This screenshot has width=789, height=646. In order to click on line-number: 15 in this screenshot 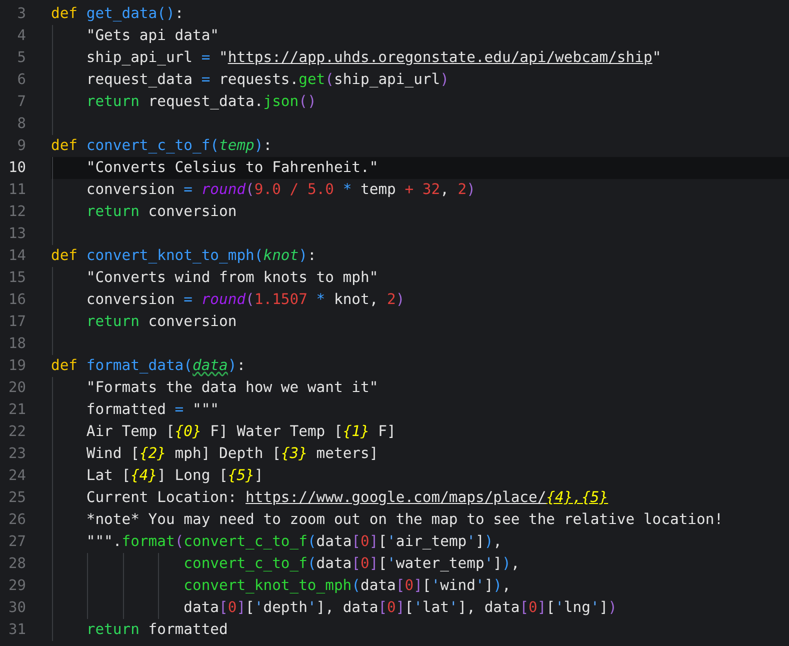, I will do `click(17, 278)`.